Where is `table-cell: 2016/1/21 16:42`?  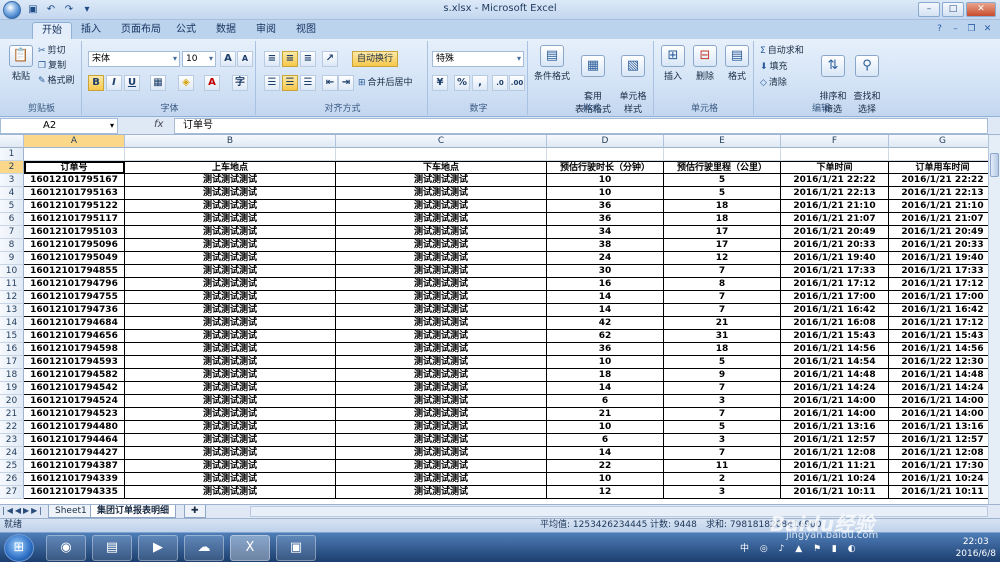 table-cell: 2016/1/21 16:42 is located at coordinates (835, 310).